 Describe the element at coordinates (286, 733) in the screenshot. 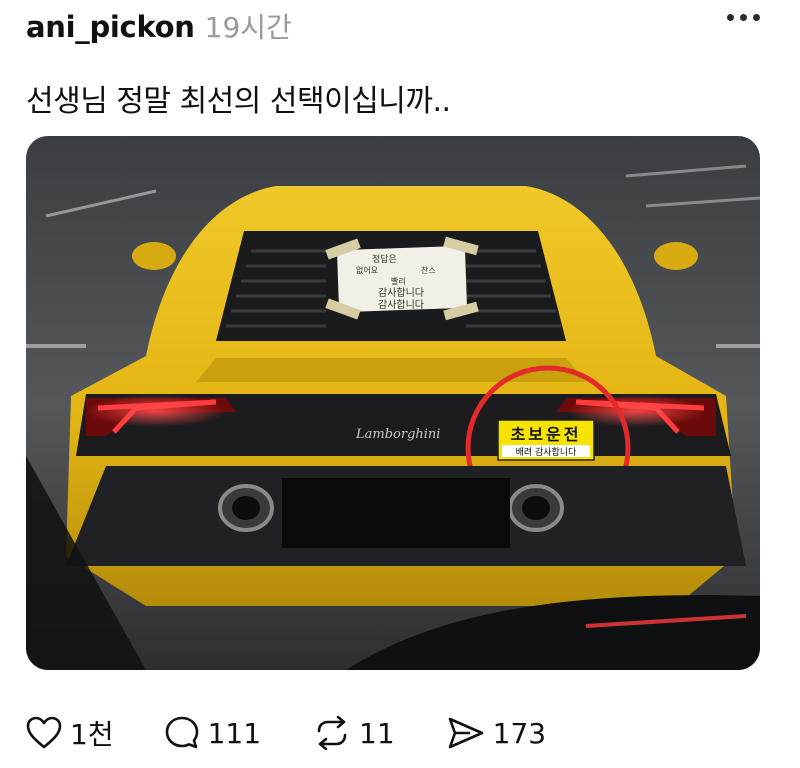

I see `post-actions: 1천 111 11 173` at that location.